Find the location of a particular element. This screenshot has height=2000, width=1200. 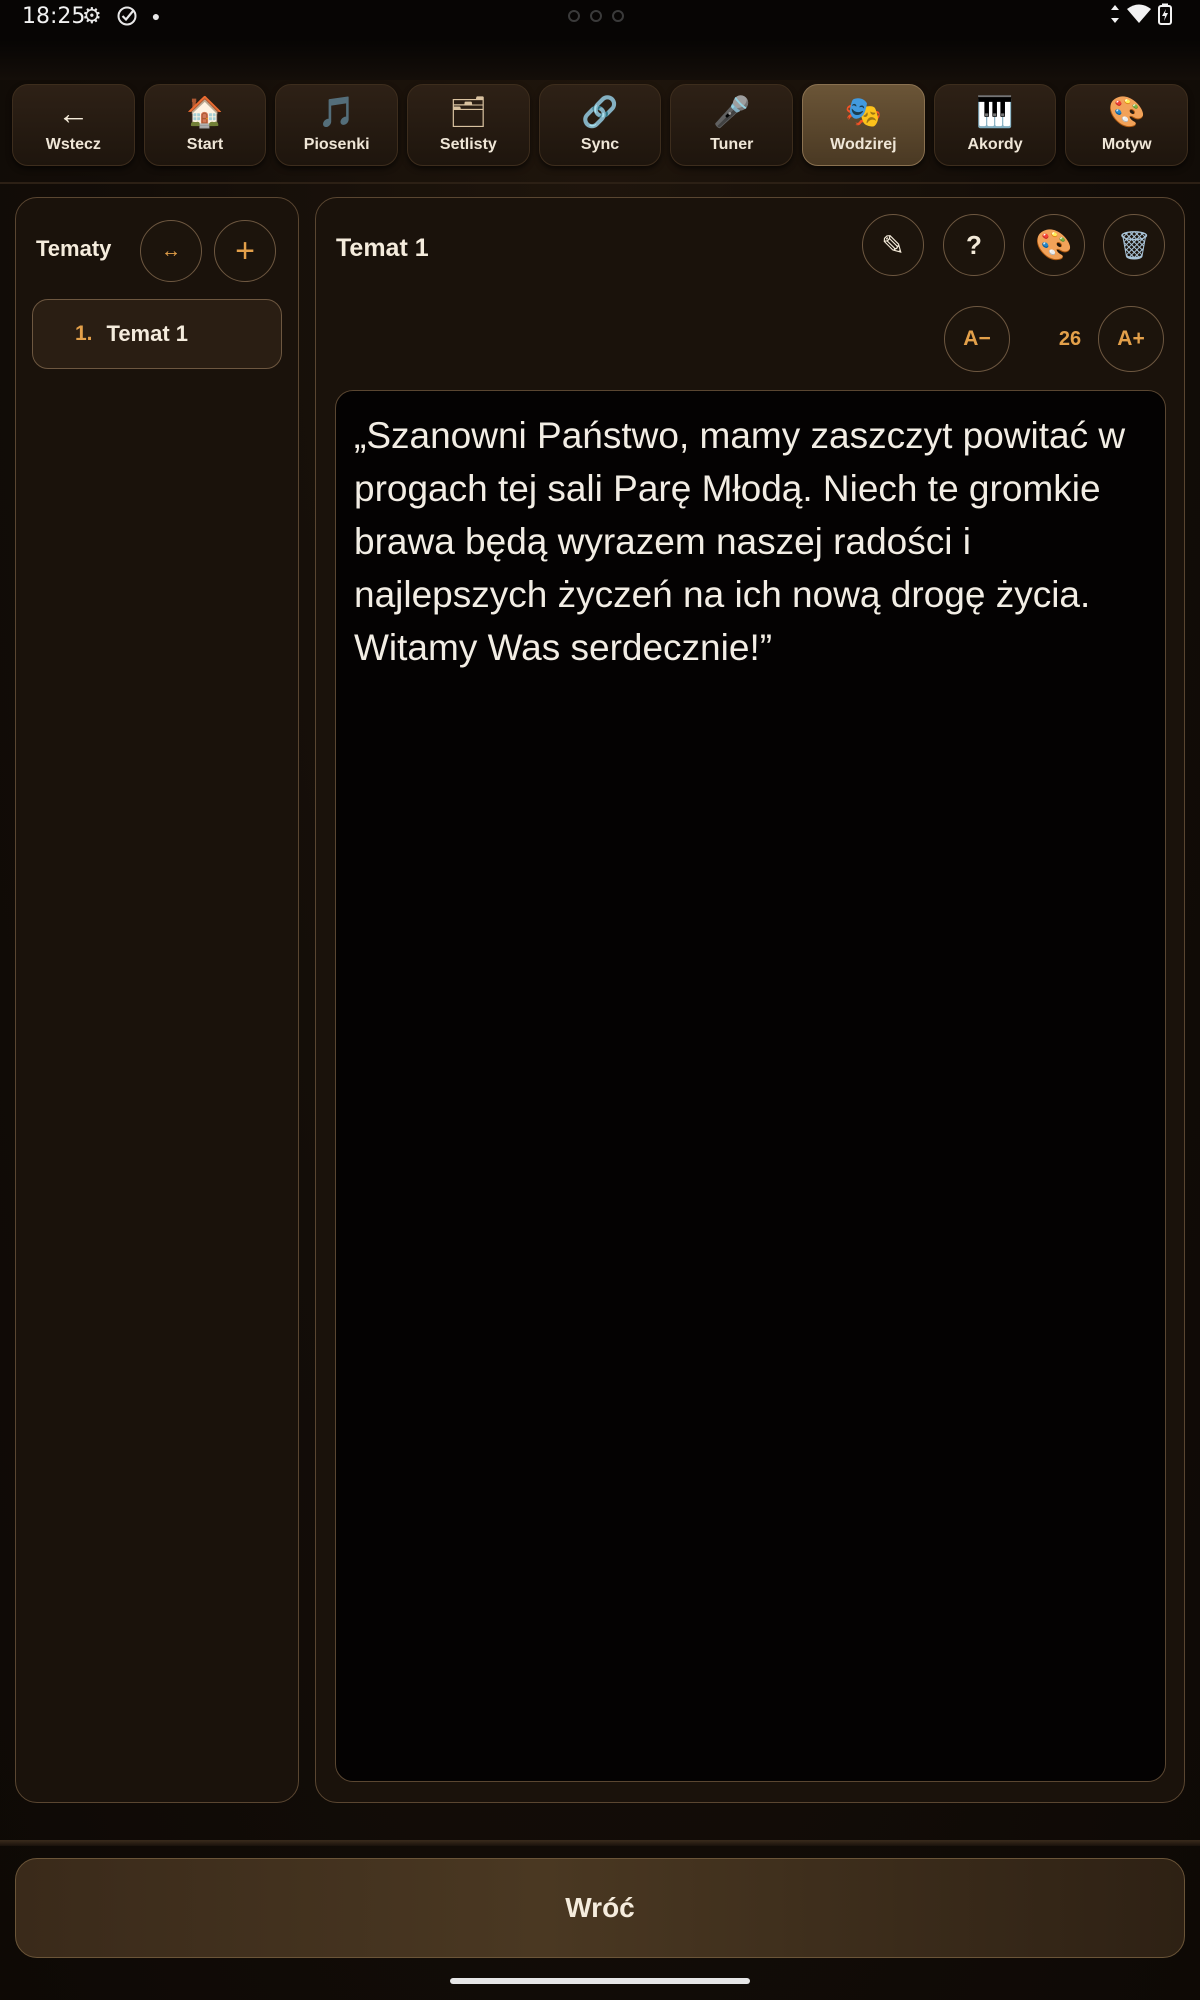

font-increase-label: A+ is located at coordinates (1131, 338).